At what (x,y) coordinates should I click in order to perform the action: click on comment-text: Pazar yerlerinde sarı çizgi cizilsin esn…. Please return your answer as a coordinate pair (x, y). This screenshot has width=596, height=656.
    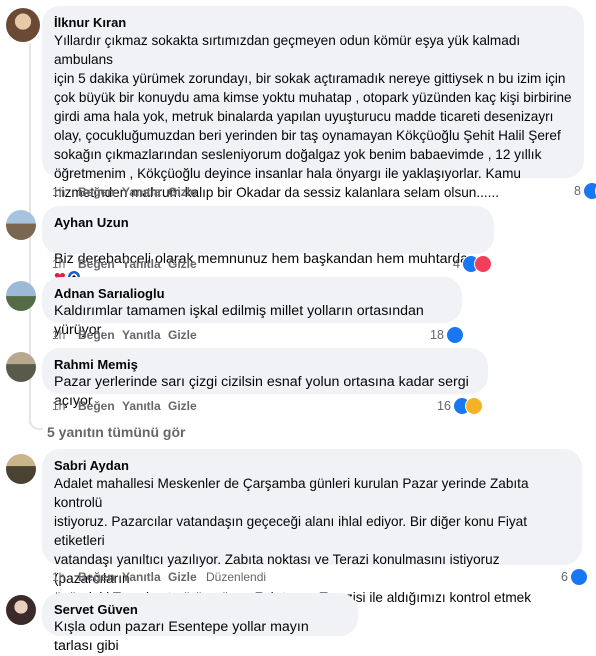
    Looking at the image, I should click on (261, 391).